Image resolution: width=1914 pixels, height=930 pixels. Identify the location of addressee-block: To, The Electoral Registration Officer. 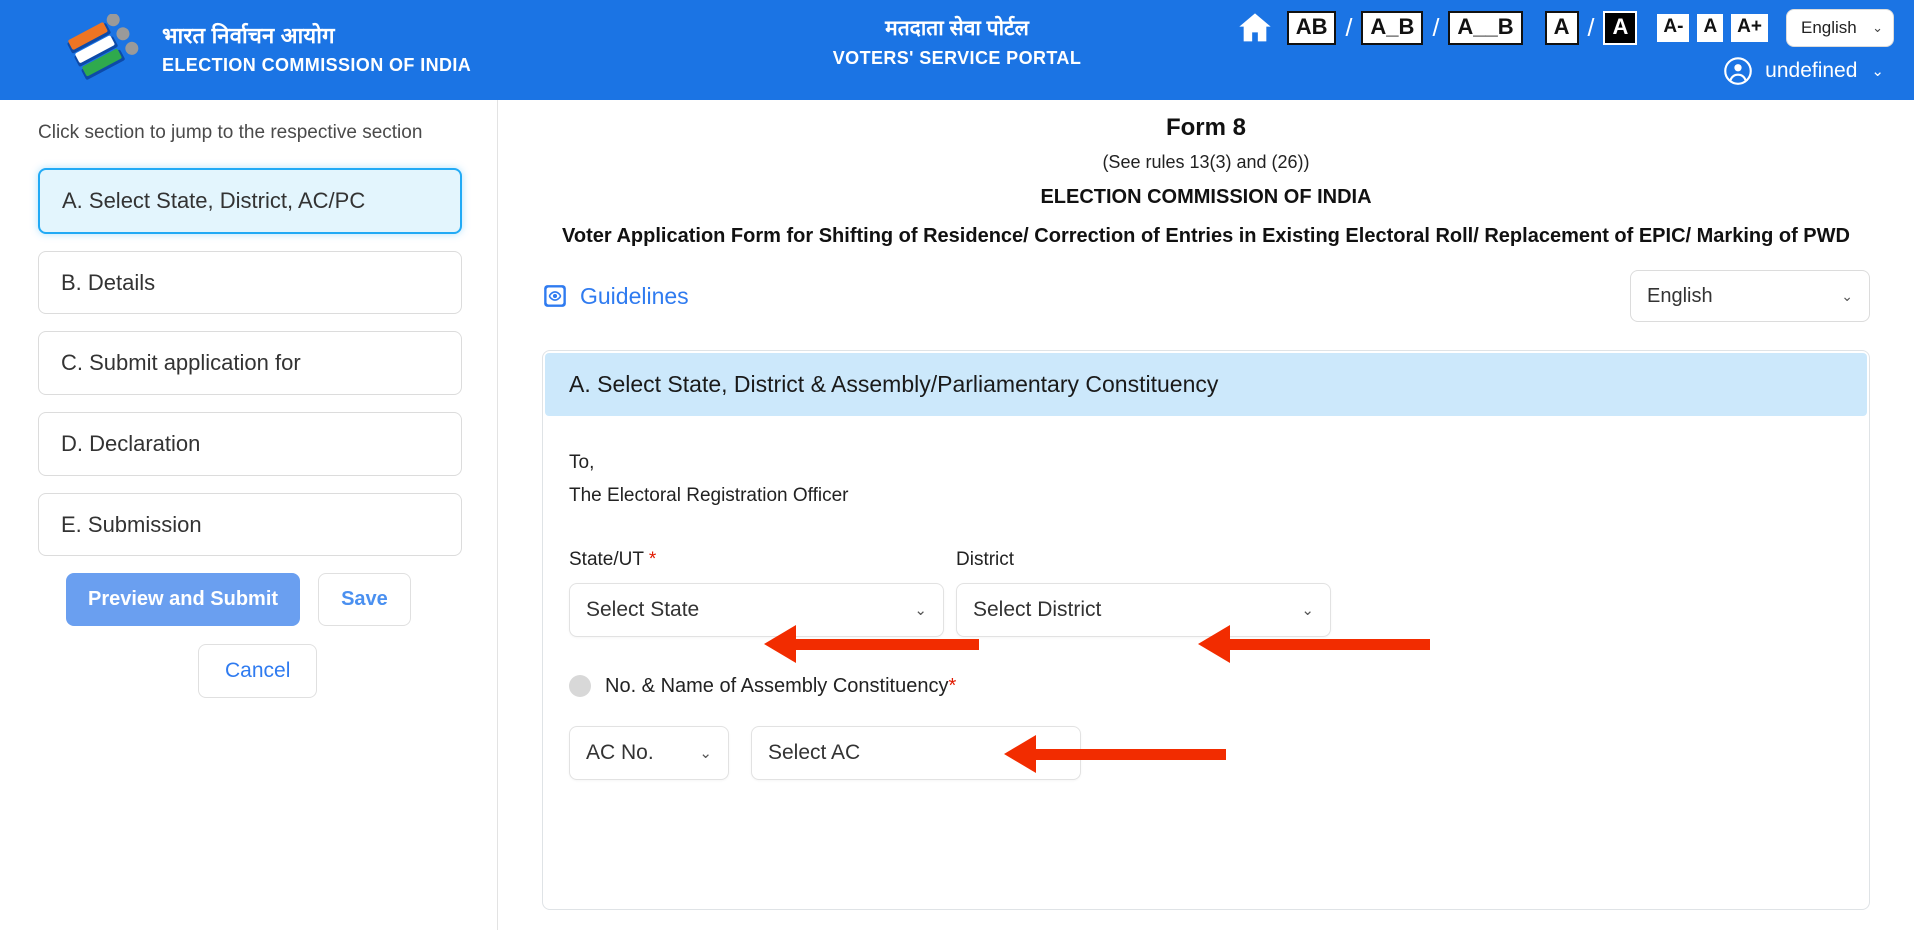
(1206, 479).